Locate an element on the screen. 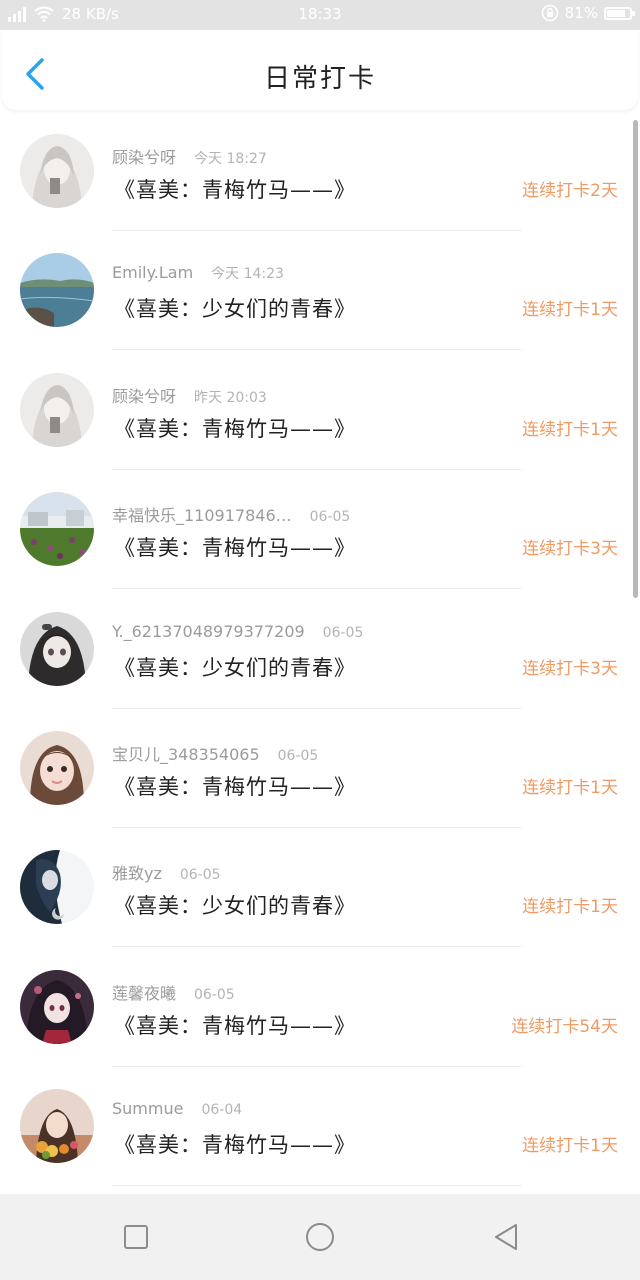 This screenshot has height=1280, width=640. checkin-row: 顾染兮呀 今天 18:27 《喜美：青梅竹马——》 连续打卡2天 is located at coordinates (320, 171).